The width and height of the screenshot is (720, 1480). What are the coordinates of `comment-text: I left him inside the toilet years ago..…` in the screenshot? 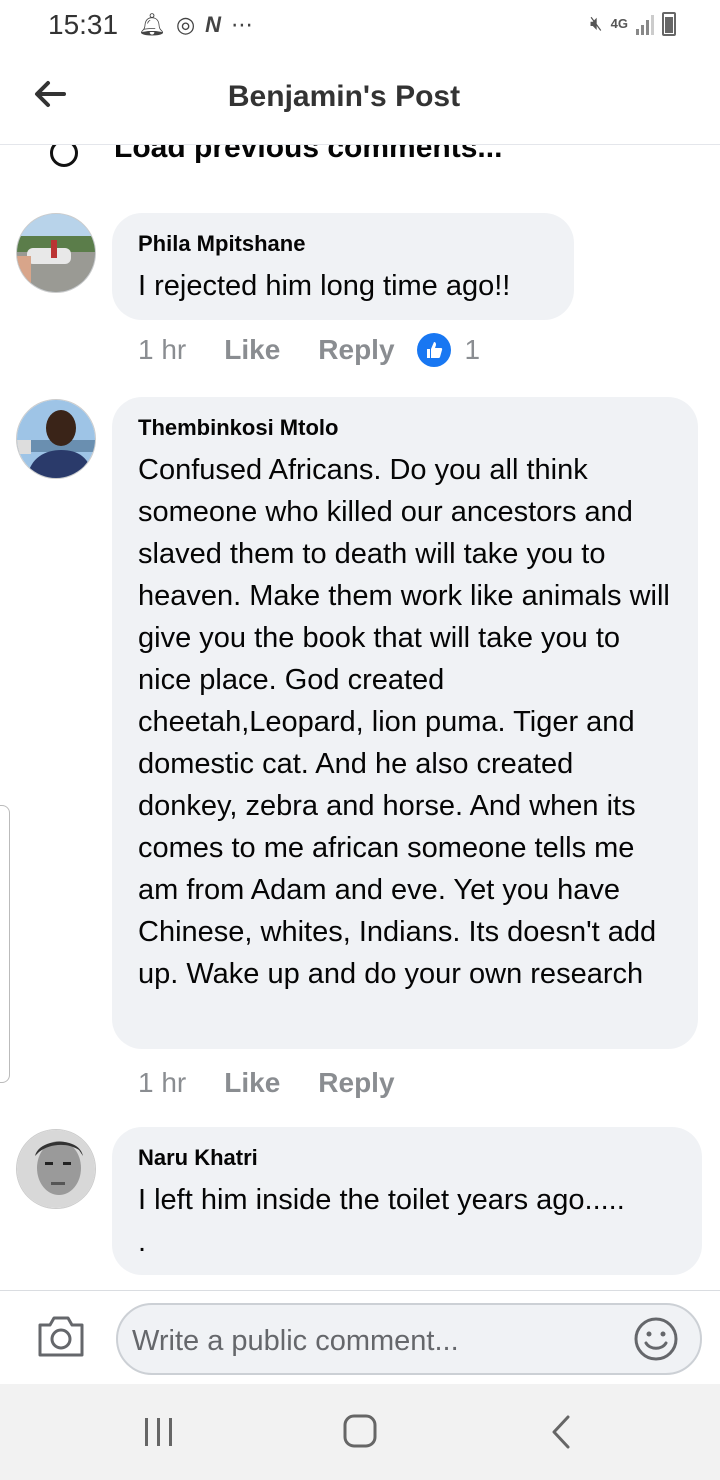 It's located at (381, 1221).